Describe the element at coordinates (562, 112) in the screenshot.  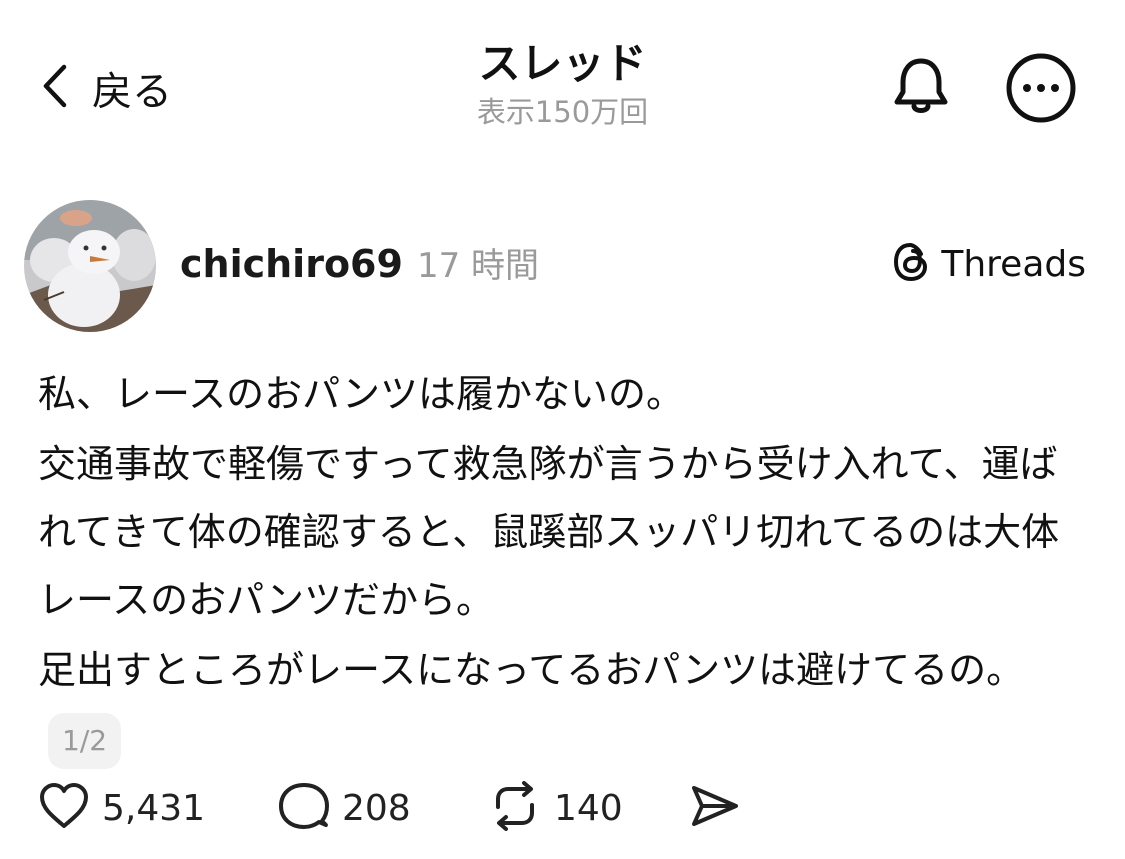
I see `view-count: 表示150万回` at that location.